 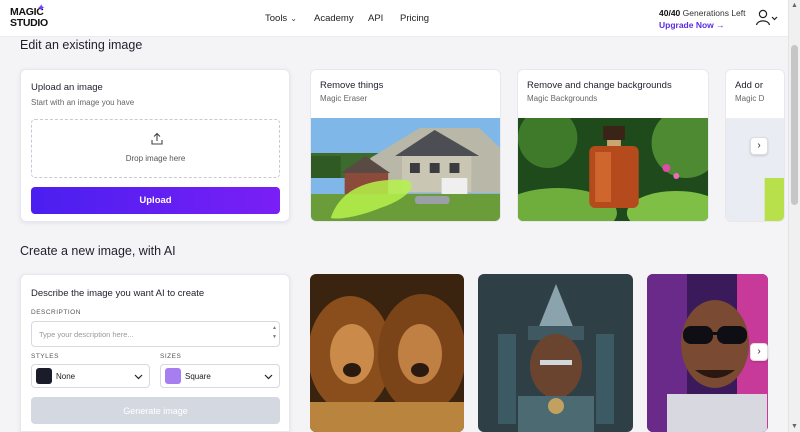 What do you see at coordinates (155, 158) in the screenshot?
I see `dropzone-text: Drop image here` at bounding box center [155, 158].